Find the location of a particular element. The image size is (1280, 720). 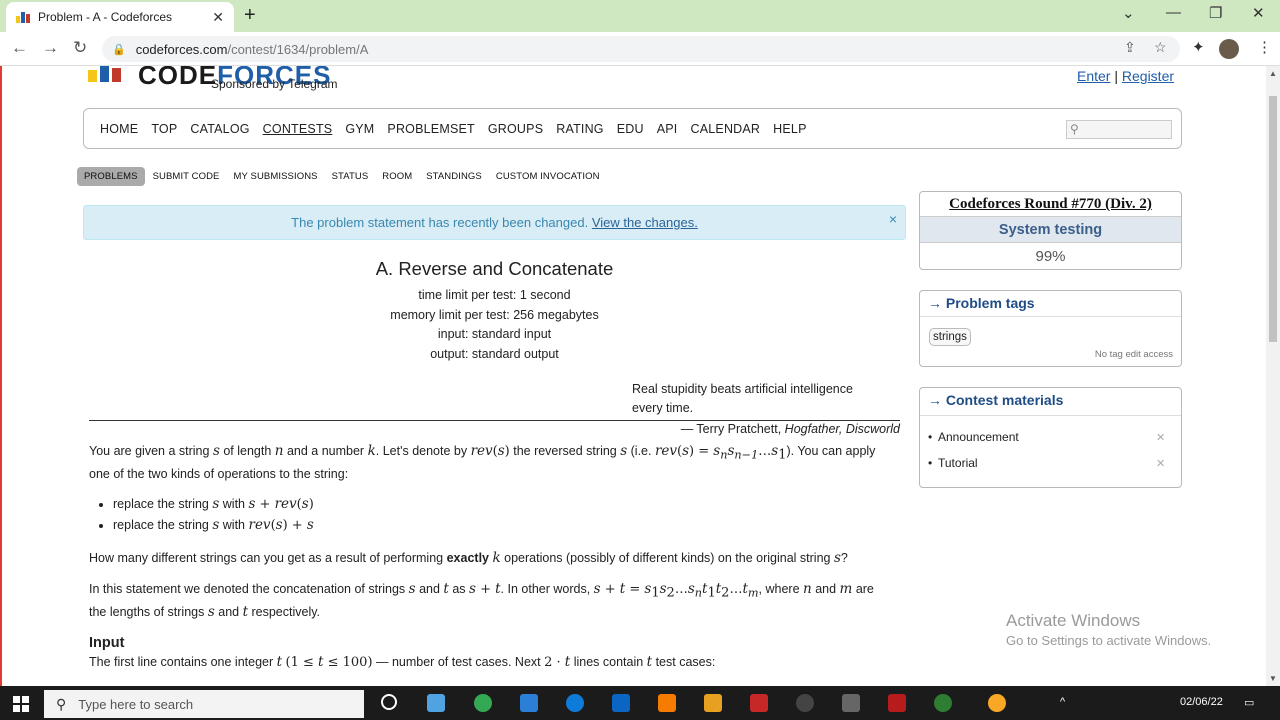

menu-item-rating: RATING is located at coordinates (580, 129).